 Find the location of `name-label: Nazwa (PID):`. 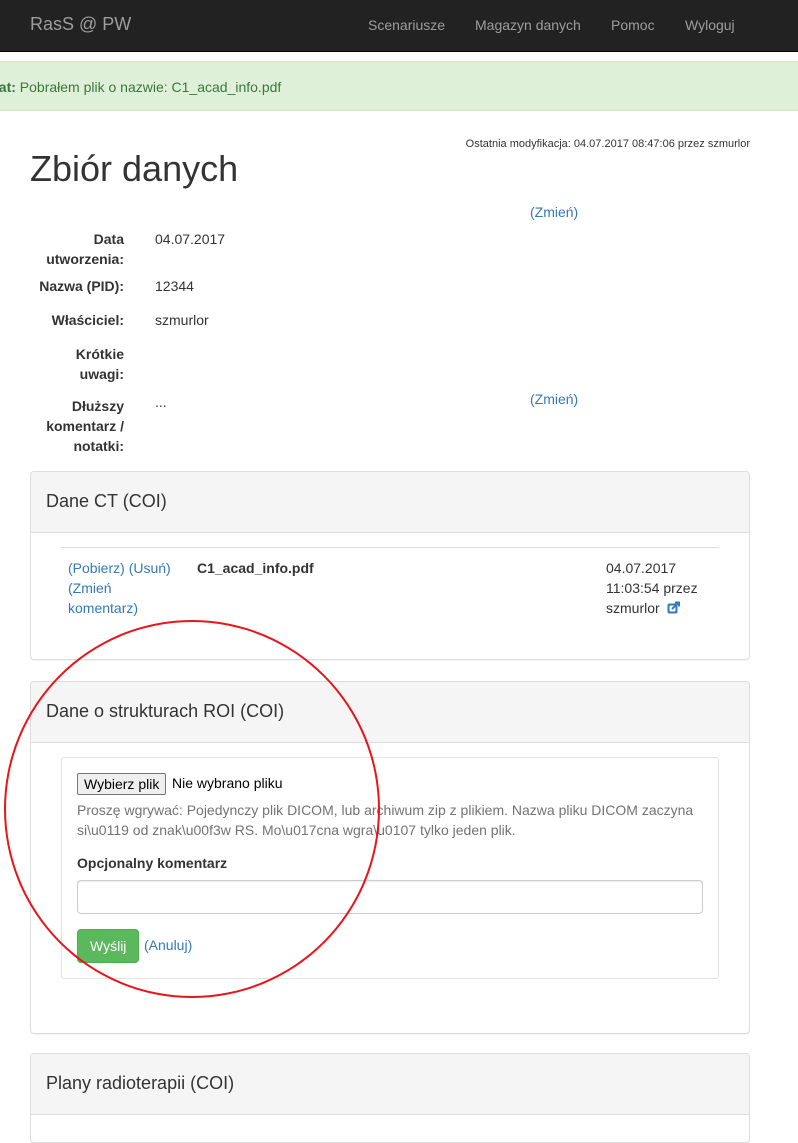

name-label: Nazwa (PID): is located at coordinates (81, 286).